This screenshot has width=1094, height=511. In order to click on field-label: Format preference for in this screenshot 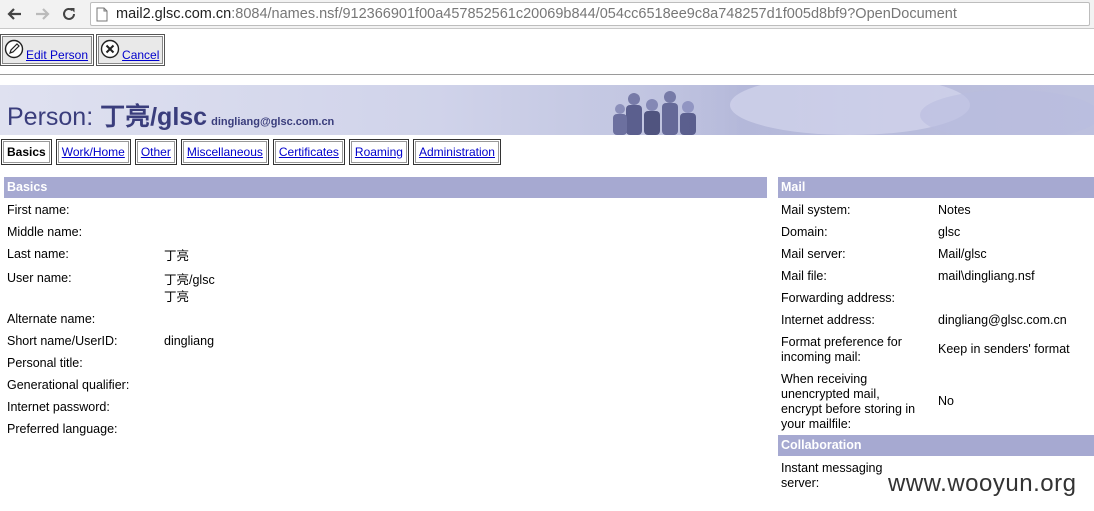, I will do `click(841, 342)`.